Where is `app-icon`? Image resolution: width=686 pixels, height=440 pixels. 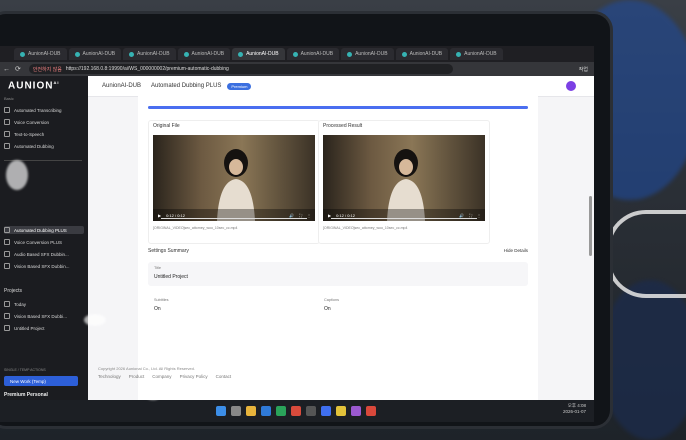 app-icon is located at coordinates (356, 411).